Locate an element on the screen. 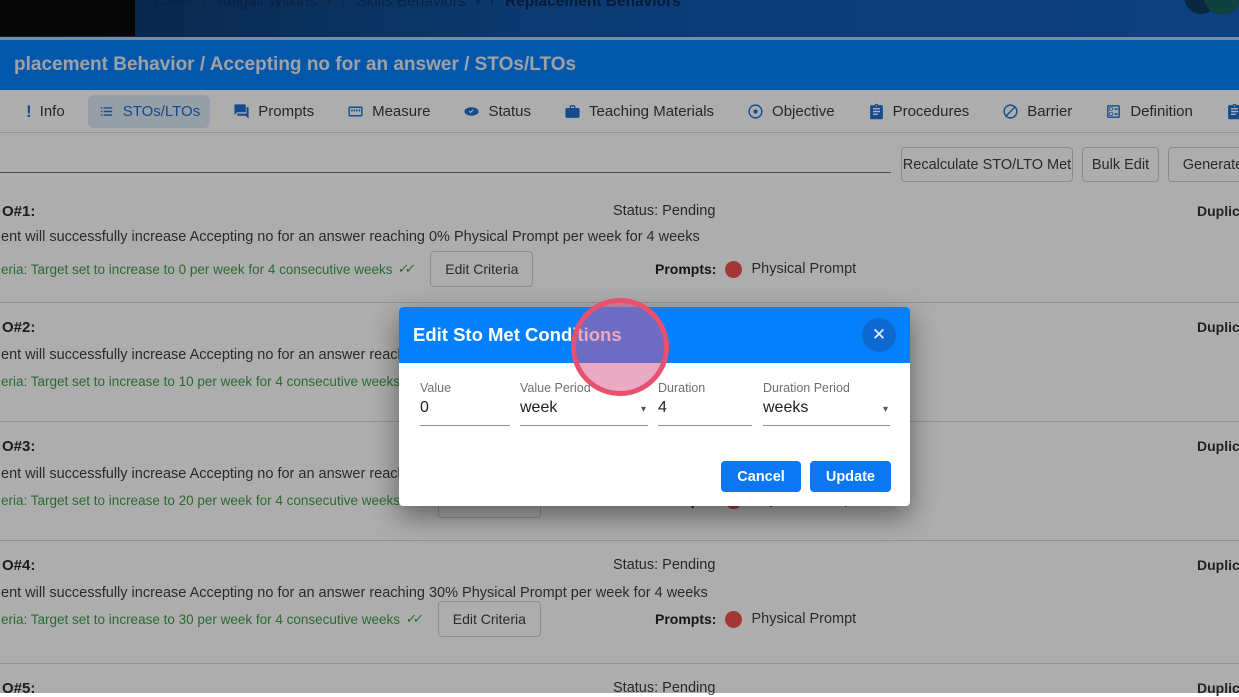 Image resolution: width=1239 pixels, height=697 pixels. field-label: Value is located at coordinates (436, 388).